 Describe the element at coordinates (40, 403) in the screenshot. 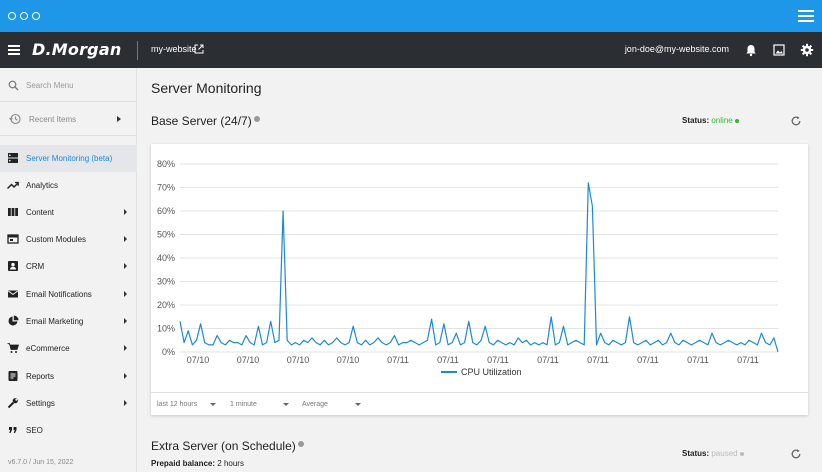

I see `sidebar-item-label: Settings` at that location.